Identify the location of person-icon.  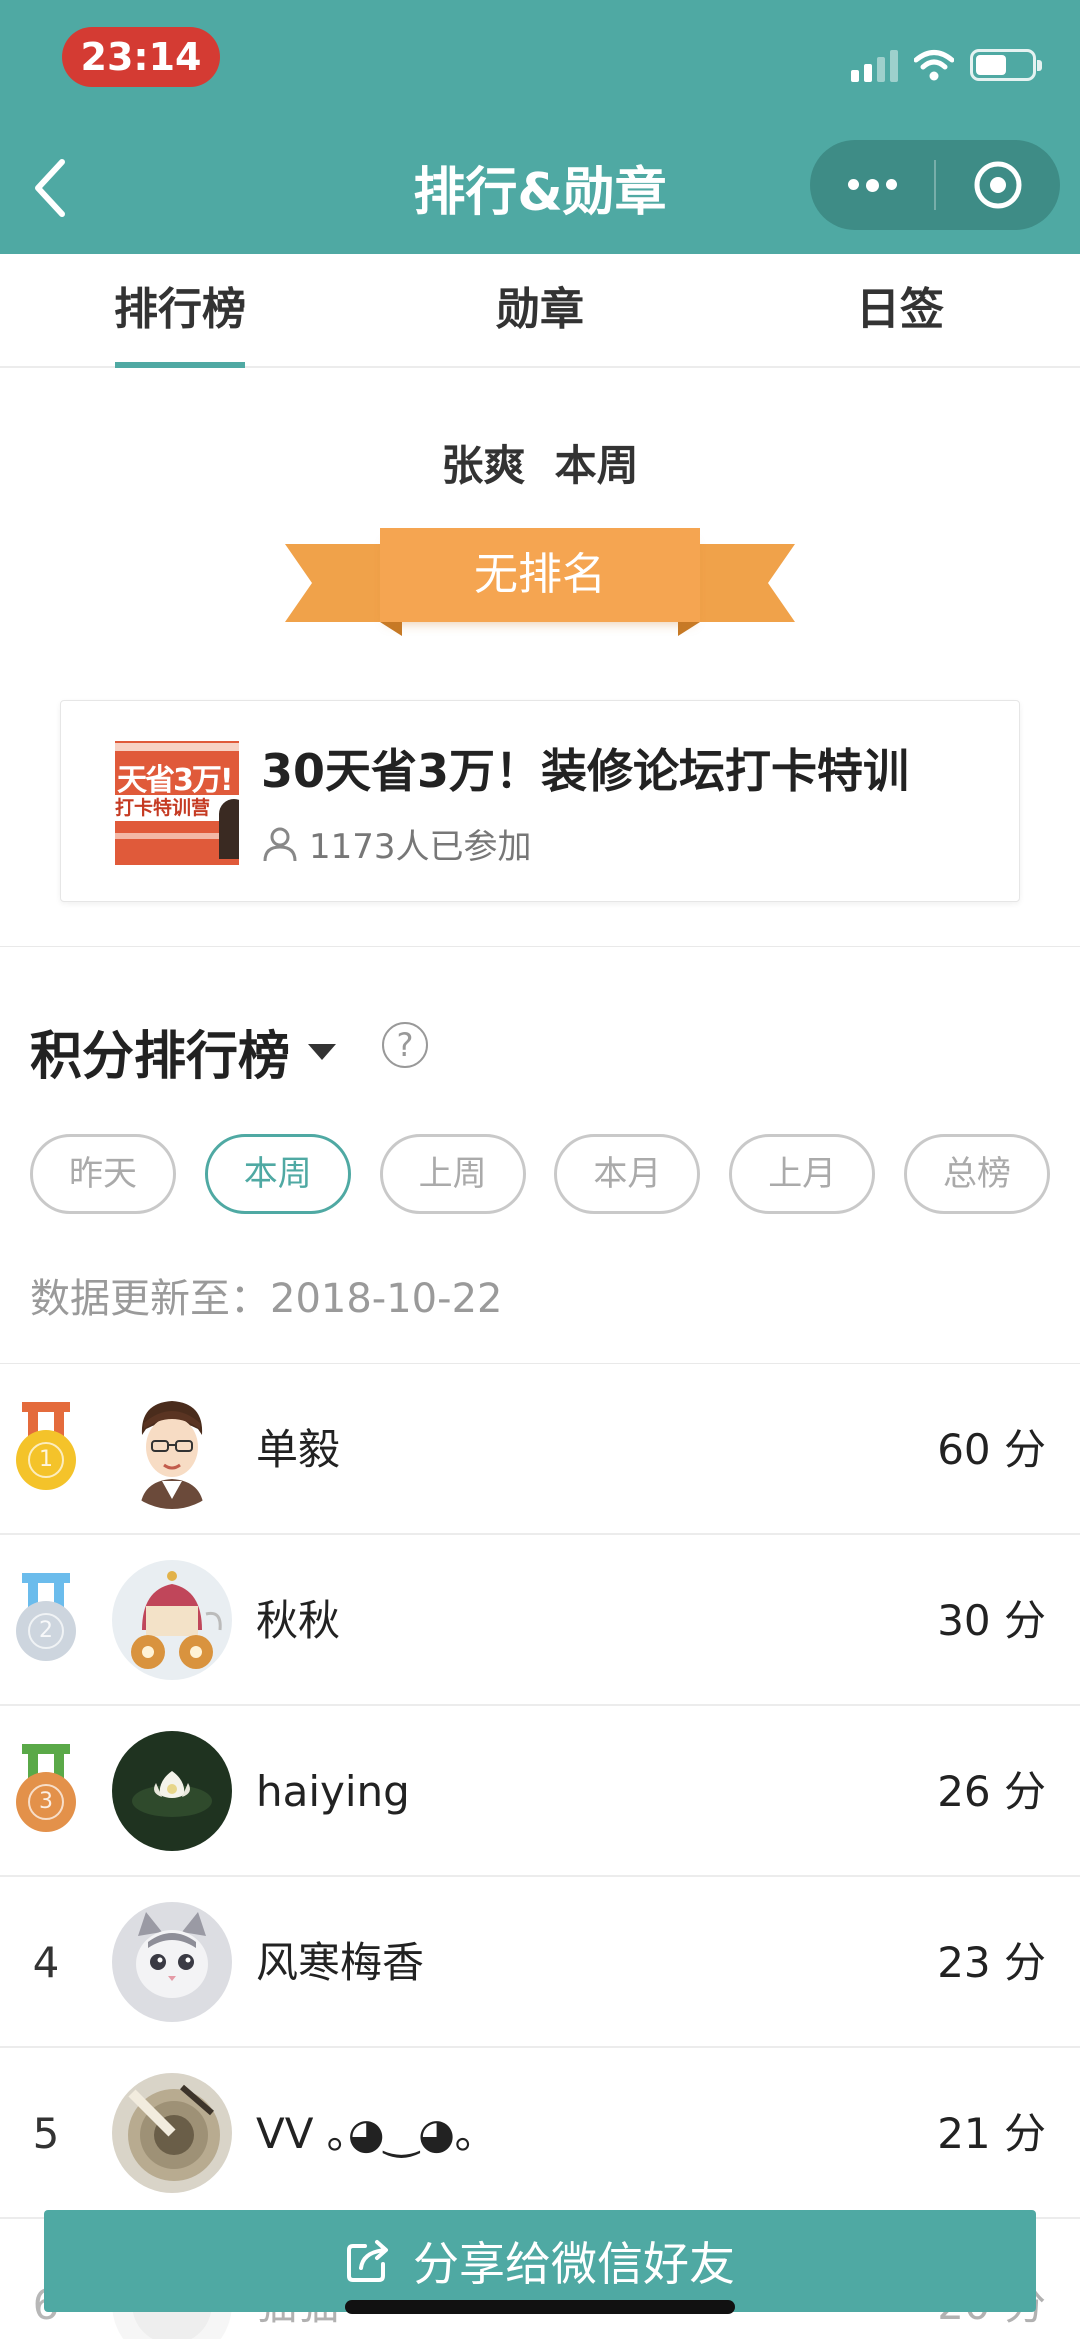
(280, 844).